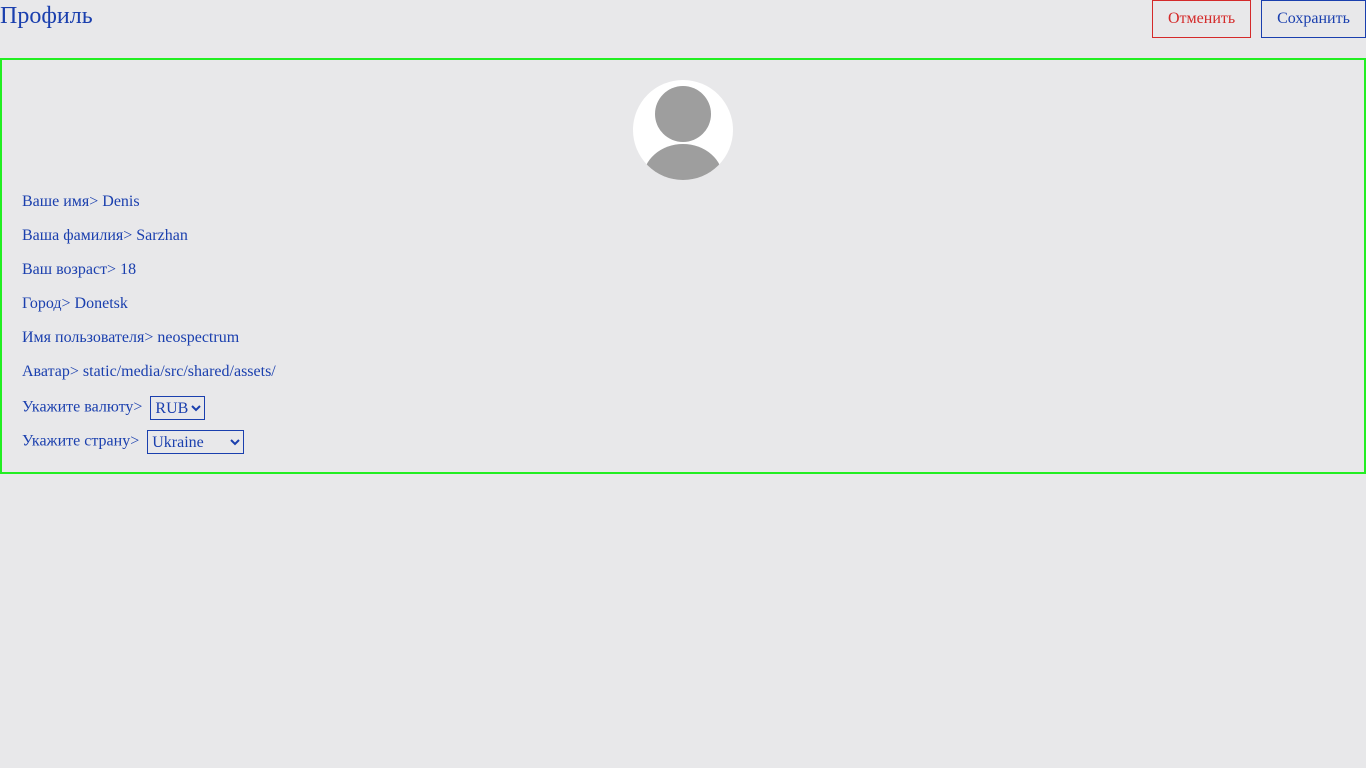 This screenshot has height=768, width=1366. I want to click on avatar-path-row: Аватар> static/media/src/shared/assets/, so click(149, 372).